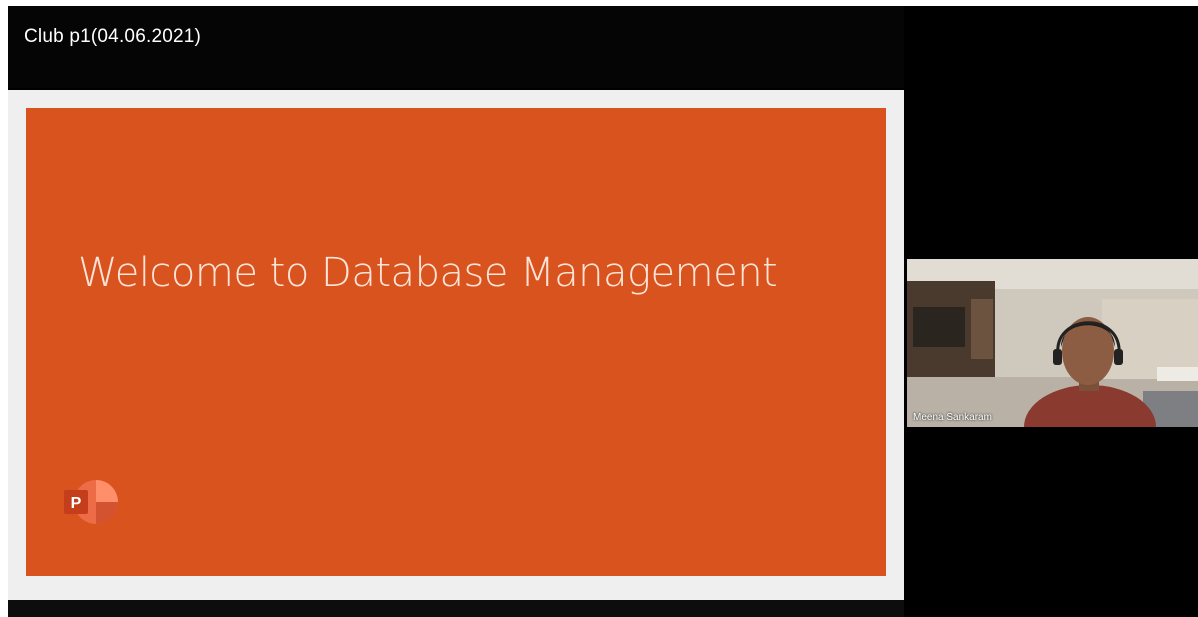  I want to click on participant-name-label: Meena Sankaram, so click(952, 417).